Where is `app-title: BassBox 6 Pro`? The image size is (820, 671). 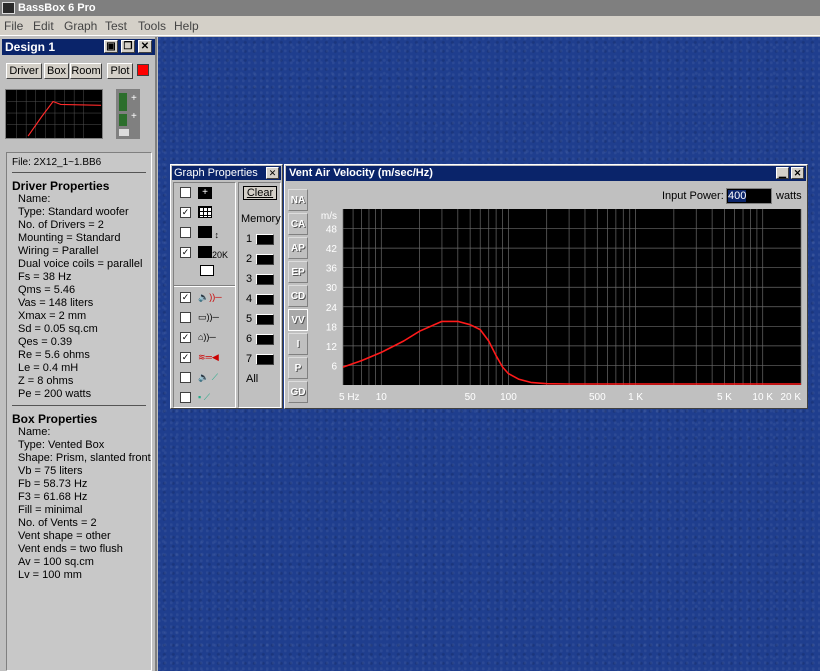 app-title: BassBox 6 Pro is located at coordinates (57, 8).